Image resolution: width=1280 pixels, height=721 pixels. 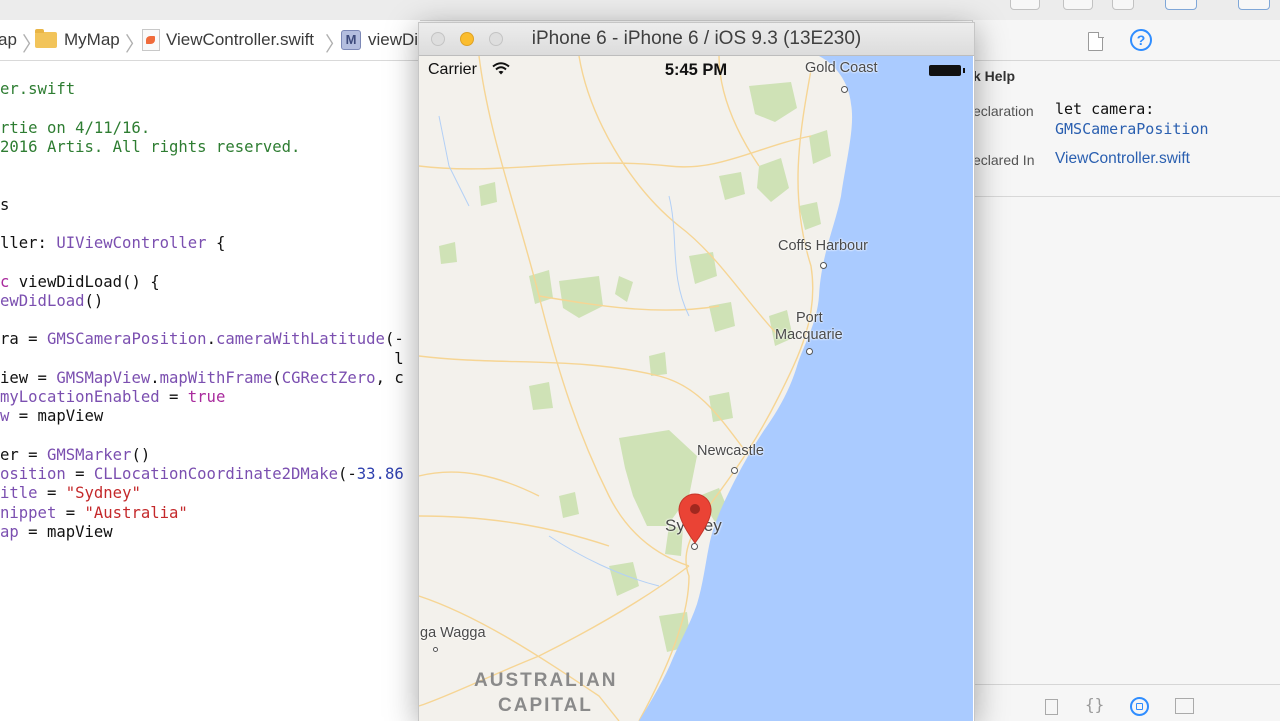 I want to click on code-token: (, so click(x=277, y=377).